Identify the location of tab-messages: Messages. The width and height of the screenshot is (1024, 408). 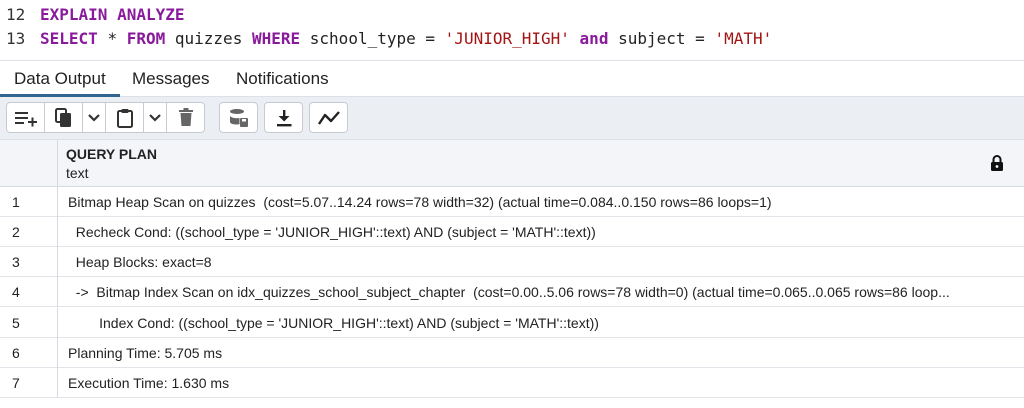
(170, 79).